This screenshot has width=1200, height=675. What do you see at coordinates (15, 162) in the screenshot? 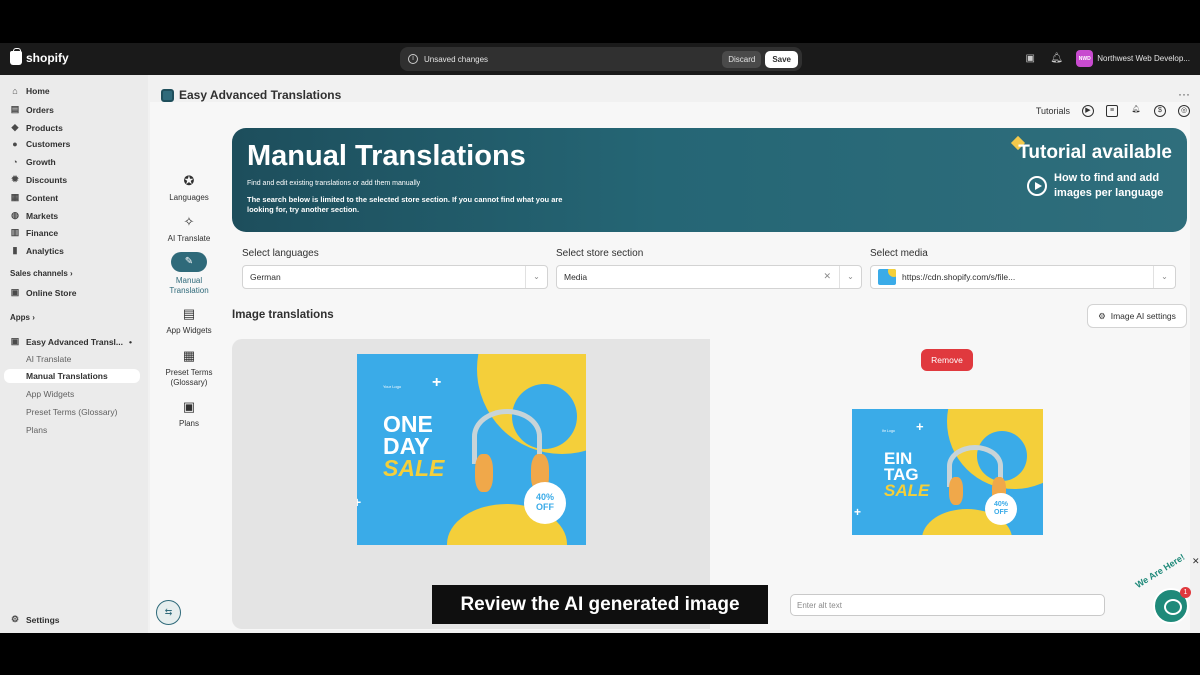
I see `growth-icon: ◔` at bounding box center [15, 162].